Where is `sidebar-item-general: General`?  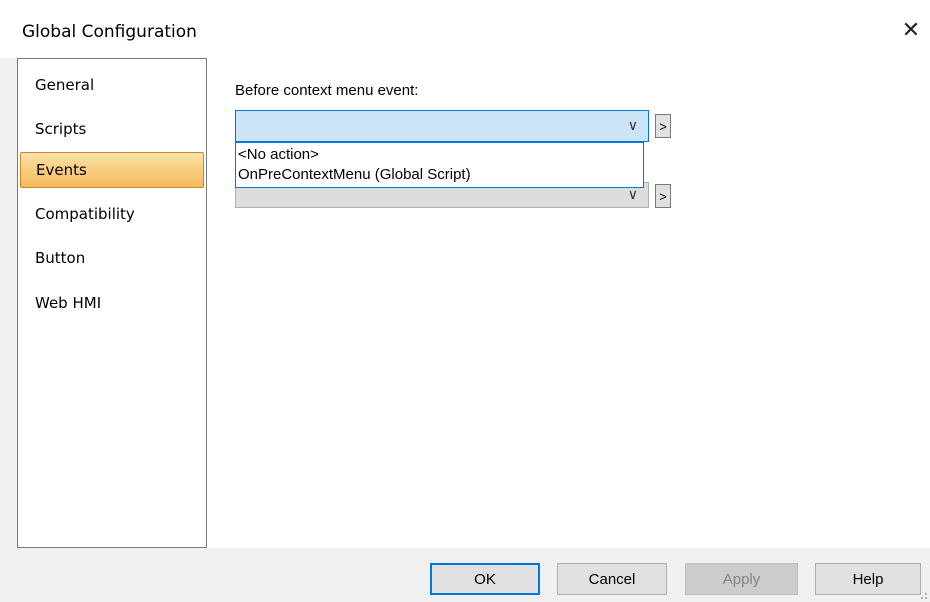
sidebar-item-general: General is located at coordinates (112, 85).